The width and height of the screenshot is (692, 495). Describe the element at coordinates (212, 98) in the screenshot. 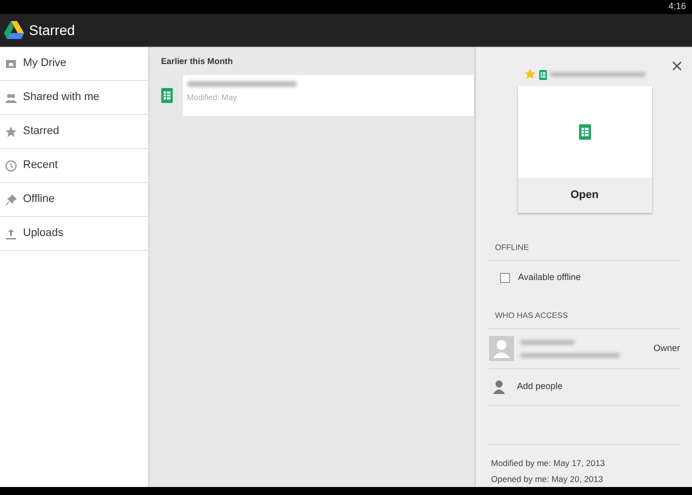

I see `modified-date: Modified: May` at that location.